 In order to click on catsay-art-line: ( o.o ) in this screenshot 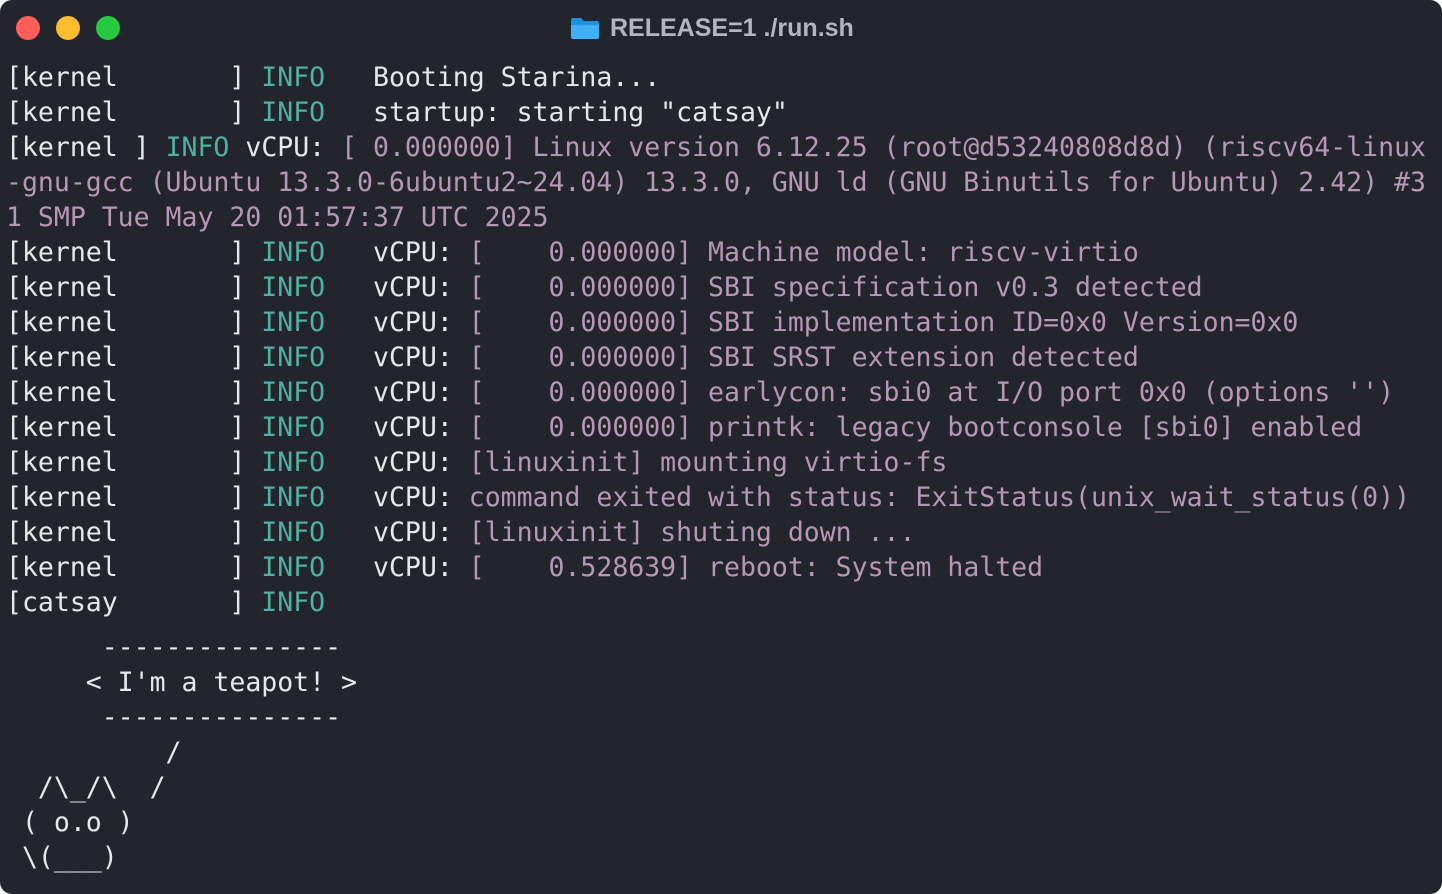, I will do `click(70, 822)`.